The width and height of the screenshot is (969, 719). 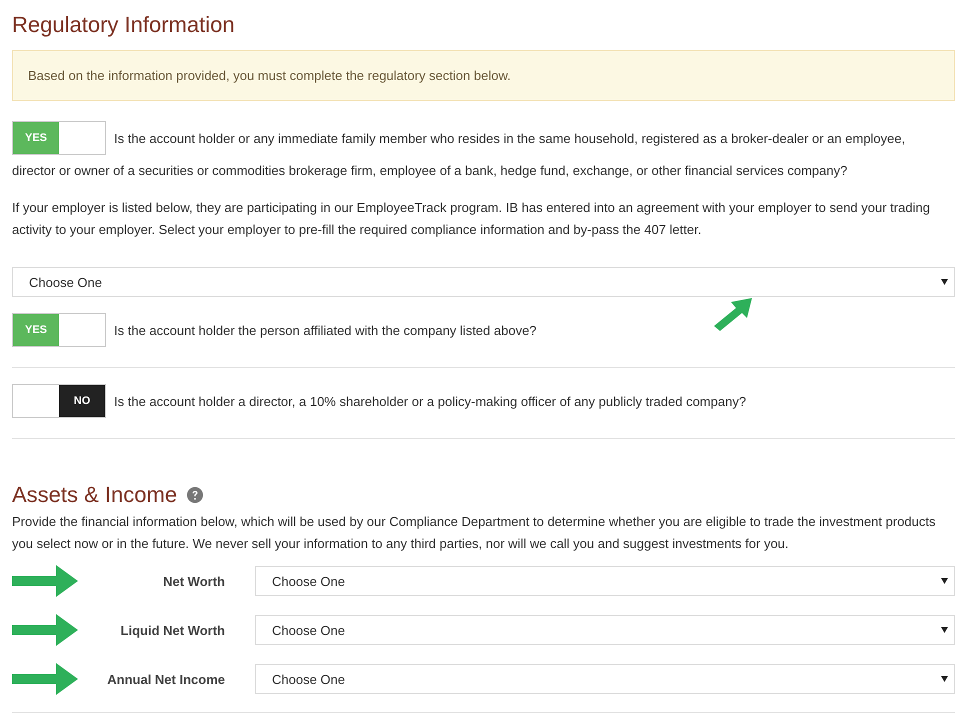 What do you see at coordinates (474, 533) in the screenshot?
I see `info-paragraph: Provide the financial information below, which will be used by our Compliance Department to determine whether you are eligible to trade the investment products you select now or in the future. We never sell your information to any third parties, nor will we call you and suggest investments for you.` at bounding box center [474, 533].